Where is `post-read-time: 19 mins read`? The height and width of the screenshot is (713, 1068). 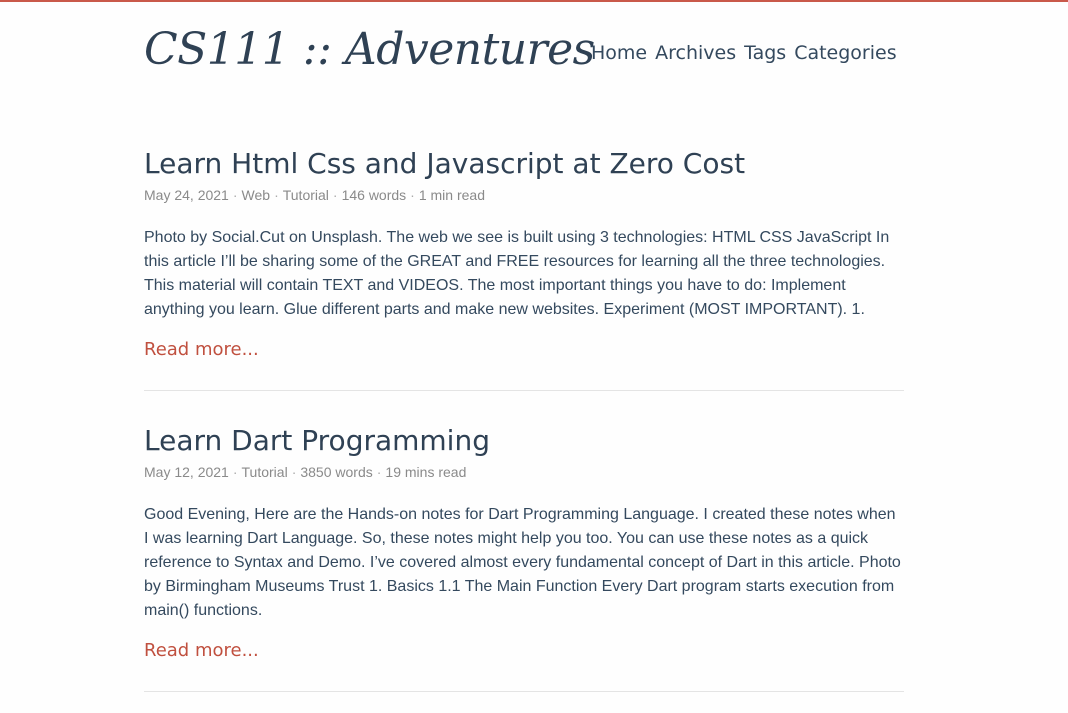 post-read-time: 19 mins read is located at coordinates (426, 472).